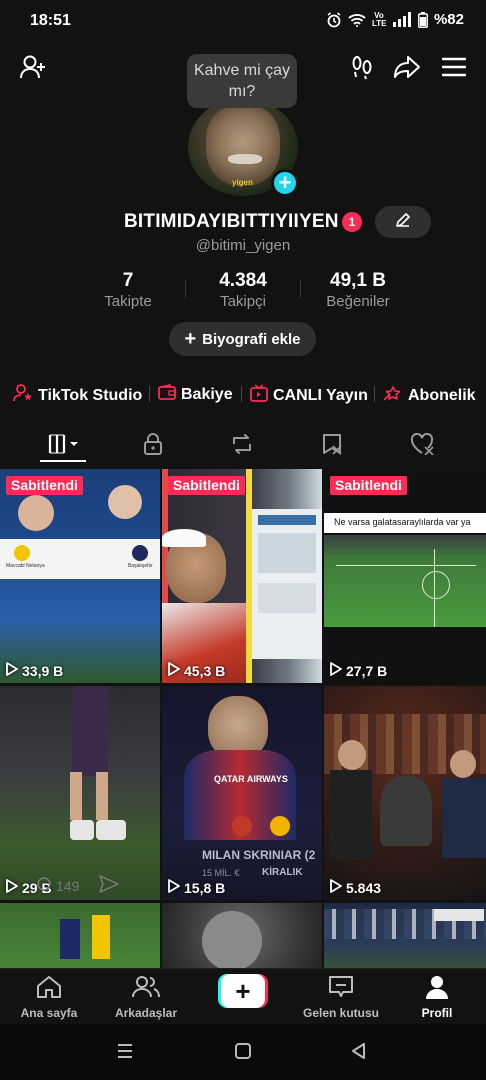  I want to click on comment-count: 149, so click(78, 885).